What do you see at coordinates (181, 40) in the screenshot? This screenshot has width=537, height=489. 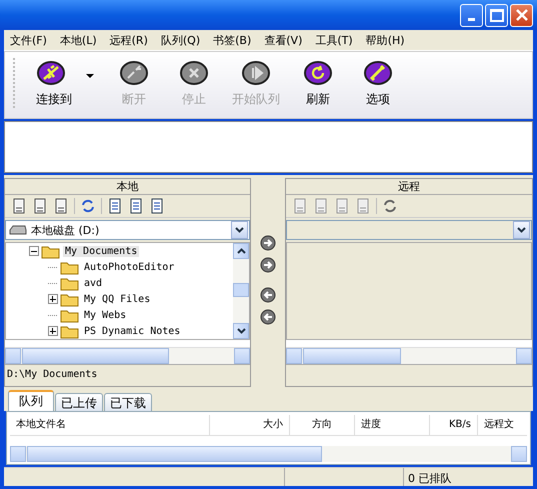 I see `menu-item: 队列(Q)` at bounding box center [181, 40].